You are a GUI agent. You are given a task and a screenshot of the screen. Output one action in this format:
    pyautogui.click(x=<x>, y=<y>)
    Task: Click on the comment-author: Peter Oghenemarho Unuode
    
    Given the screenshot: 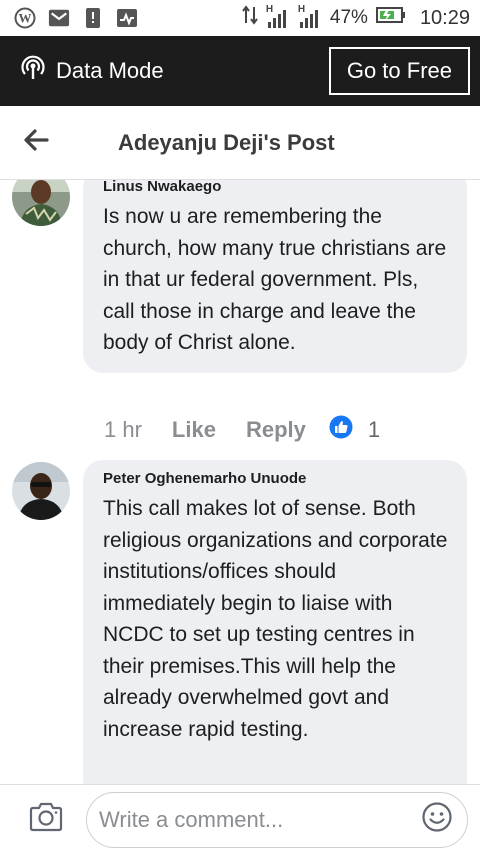 What is the action you would take?
    pyautogui.click(x=276, y=478)
    